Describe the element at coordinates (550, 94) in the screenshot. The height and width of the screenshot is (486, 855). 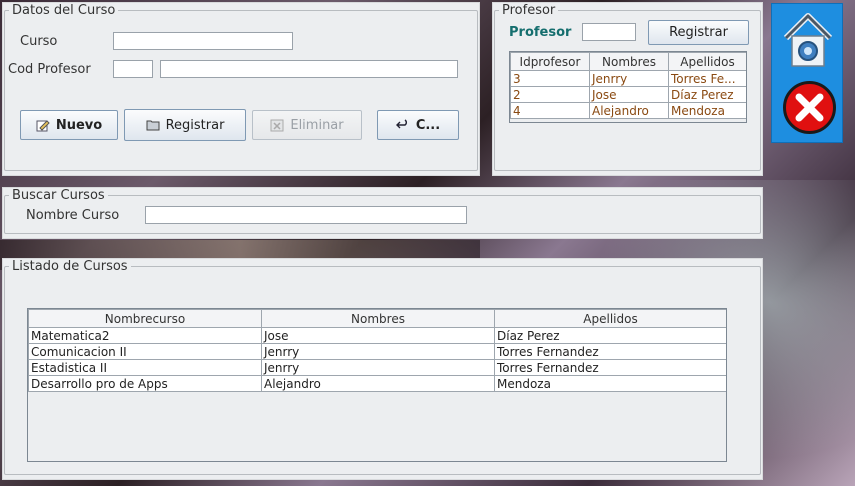
I see `cell-idprofesor: 2` at that location.